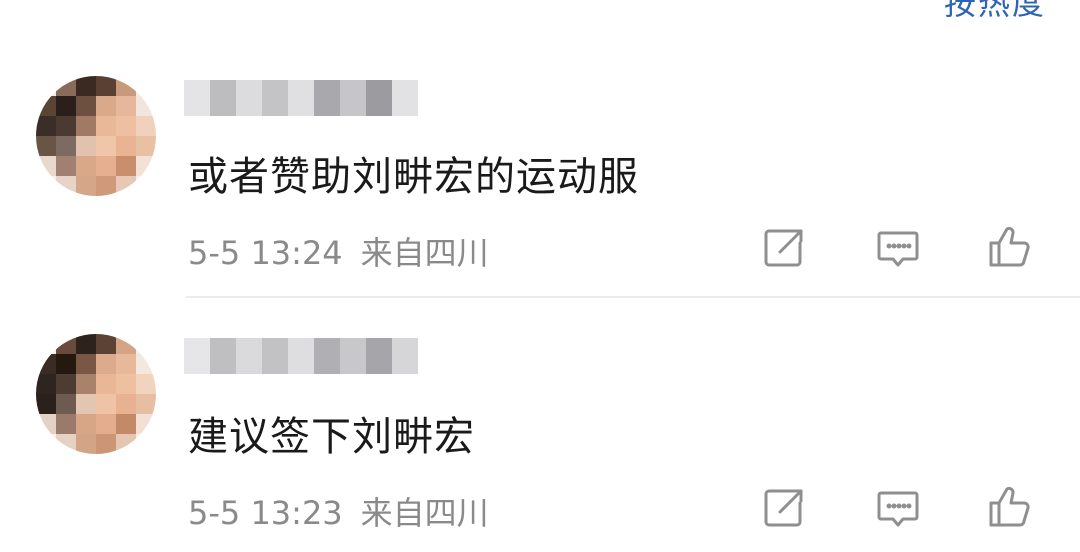  What do you see at coordinates (413, 177) in the screenshot?
I see `comment-text: 或者赞助刘畊宏的运动服` at bounding box center [413, 177].